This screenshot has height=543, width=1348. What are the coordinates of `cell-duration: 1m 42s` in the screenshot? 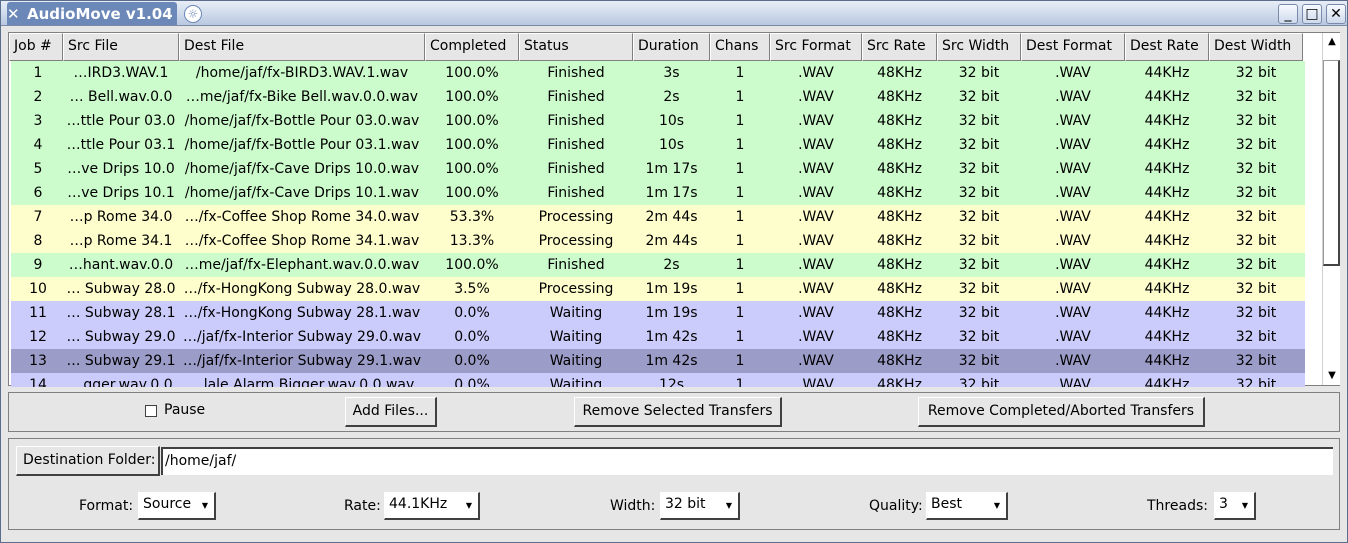 It's located at (671, 361).